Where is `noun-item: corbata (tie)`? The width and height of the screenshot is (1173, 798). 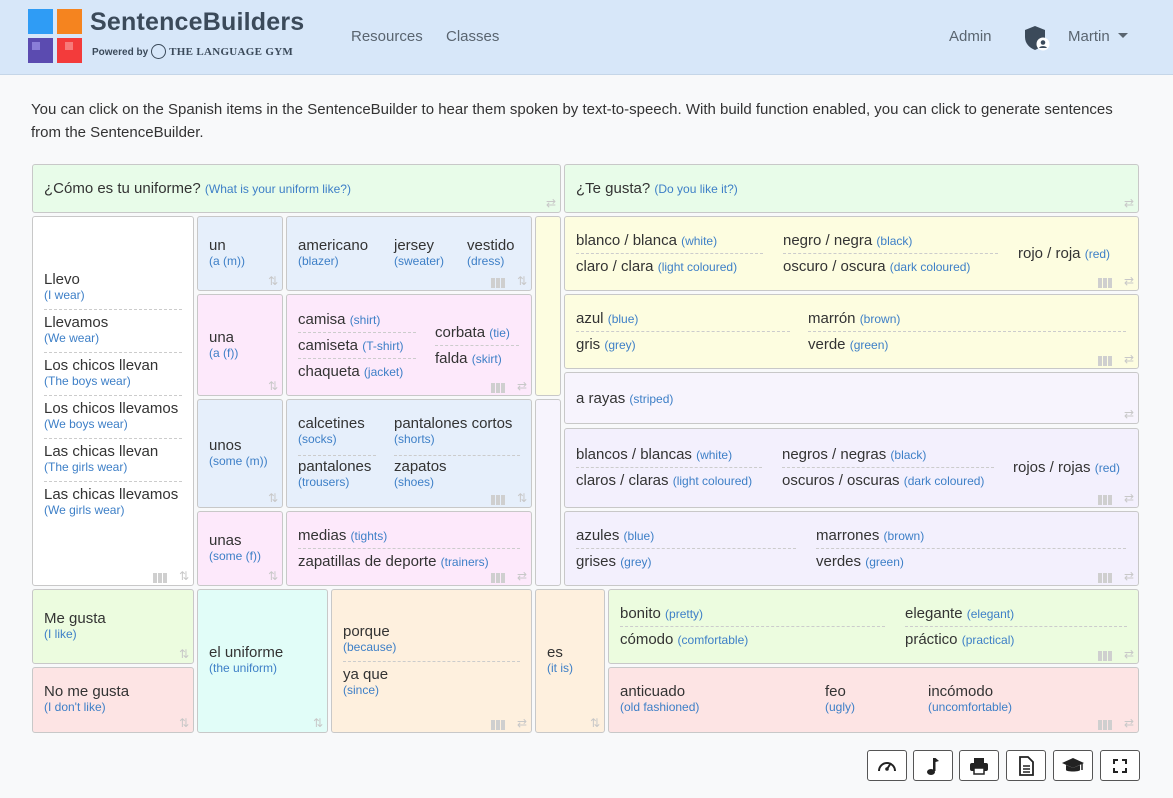 noun-item: corbata (tie) is located at coordinates (472, 332).